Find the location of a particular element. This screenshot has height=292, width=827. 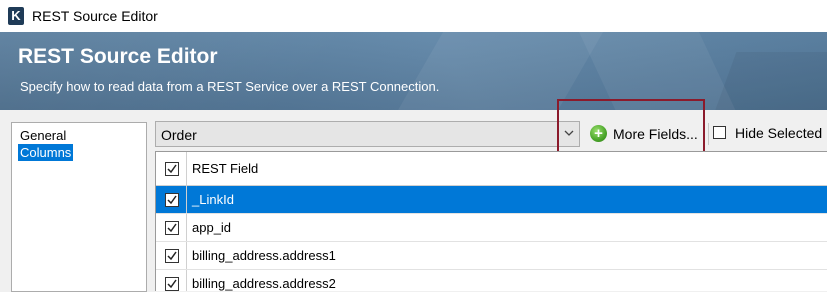

hide-selected-checkbox is located at coordinates (719, 132).